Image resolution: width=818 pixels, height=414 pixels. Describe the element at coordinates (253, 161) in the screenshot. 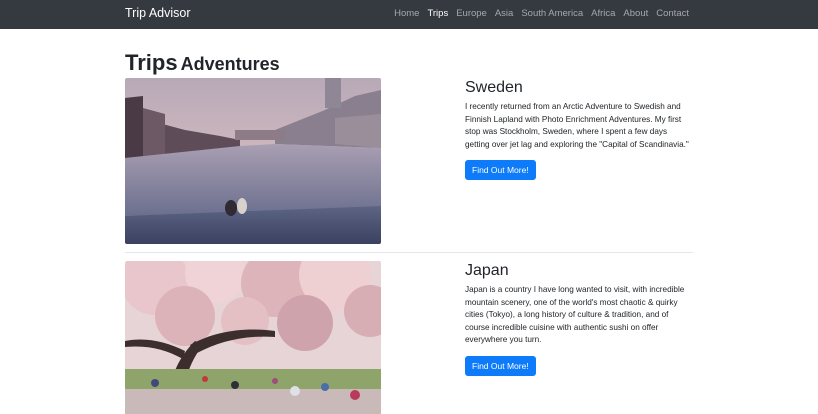

I see `sweden-photo` at that location.